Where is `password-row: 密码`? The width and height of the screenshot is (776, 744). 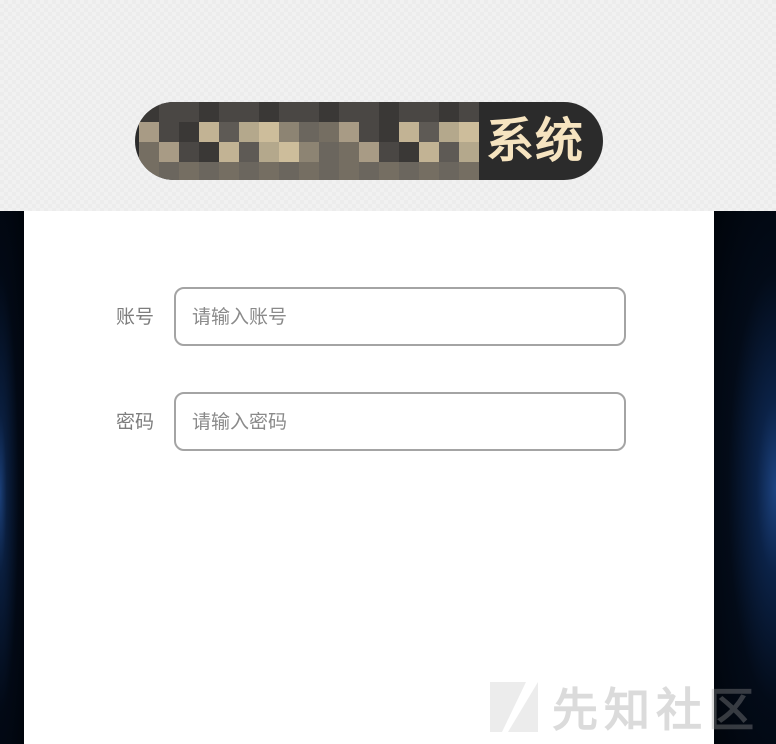
password-row: 密码 is located at coordinates (369, 422).